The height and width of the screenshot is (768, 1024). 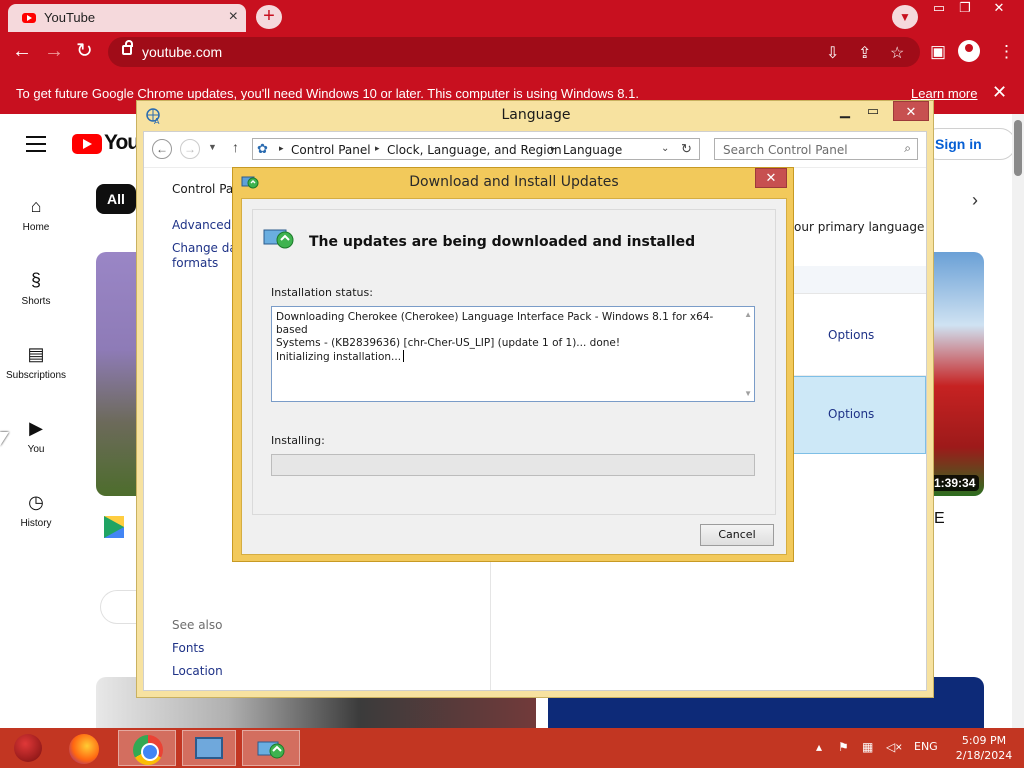 What do you see at coordinates (832, 53) in the screenshot?
I see `install-app-icon: ⇩` at bounding box center [832, 53].